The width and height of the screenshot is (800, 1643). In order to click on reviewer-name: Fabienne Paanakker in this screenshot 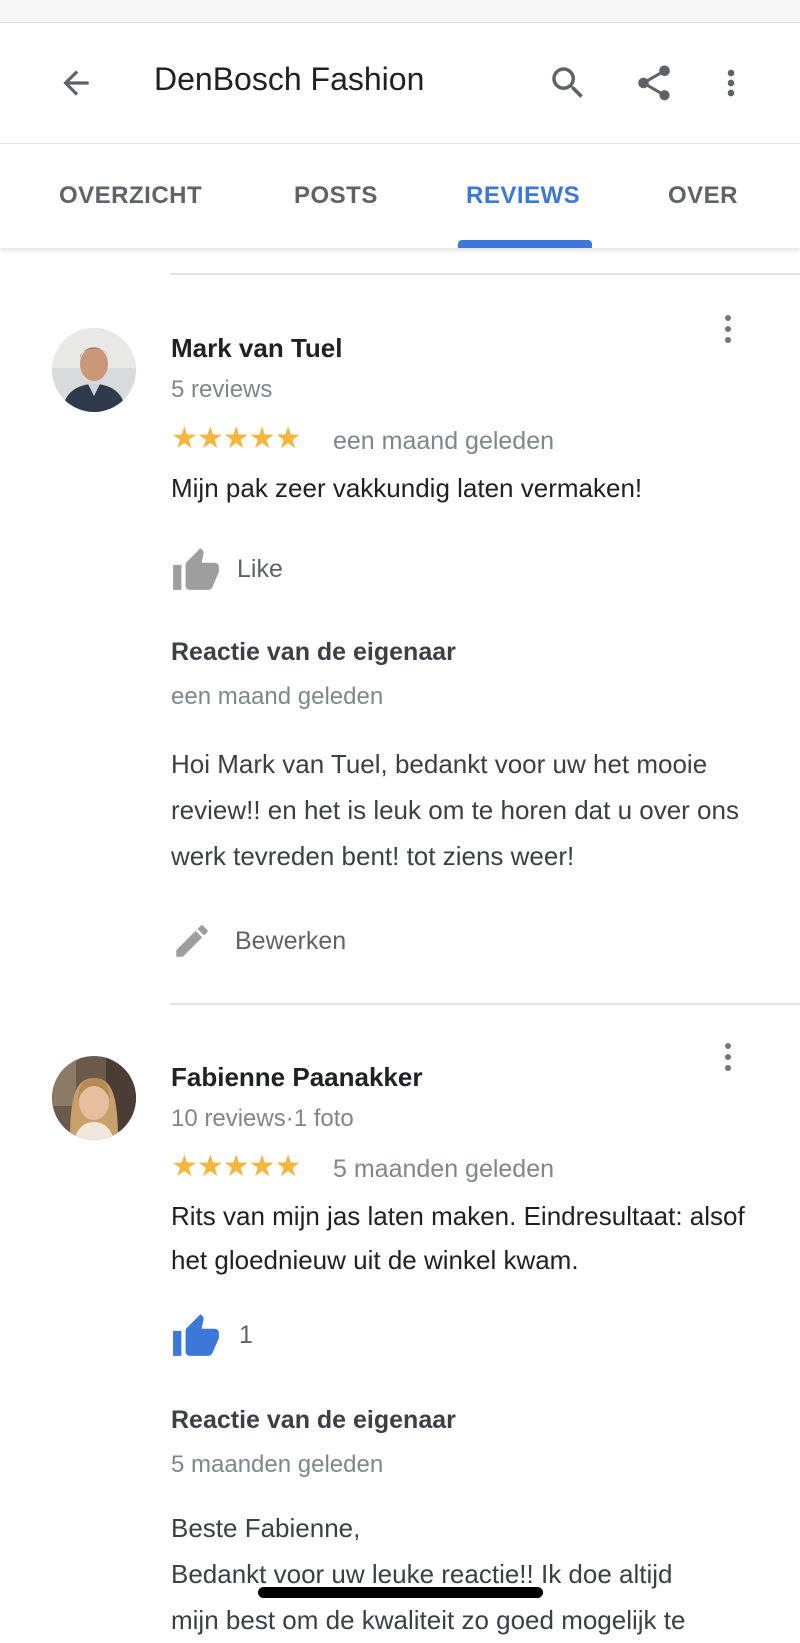, I will do `click(296, 1077)`.